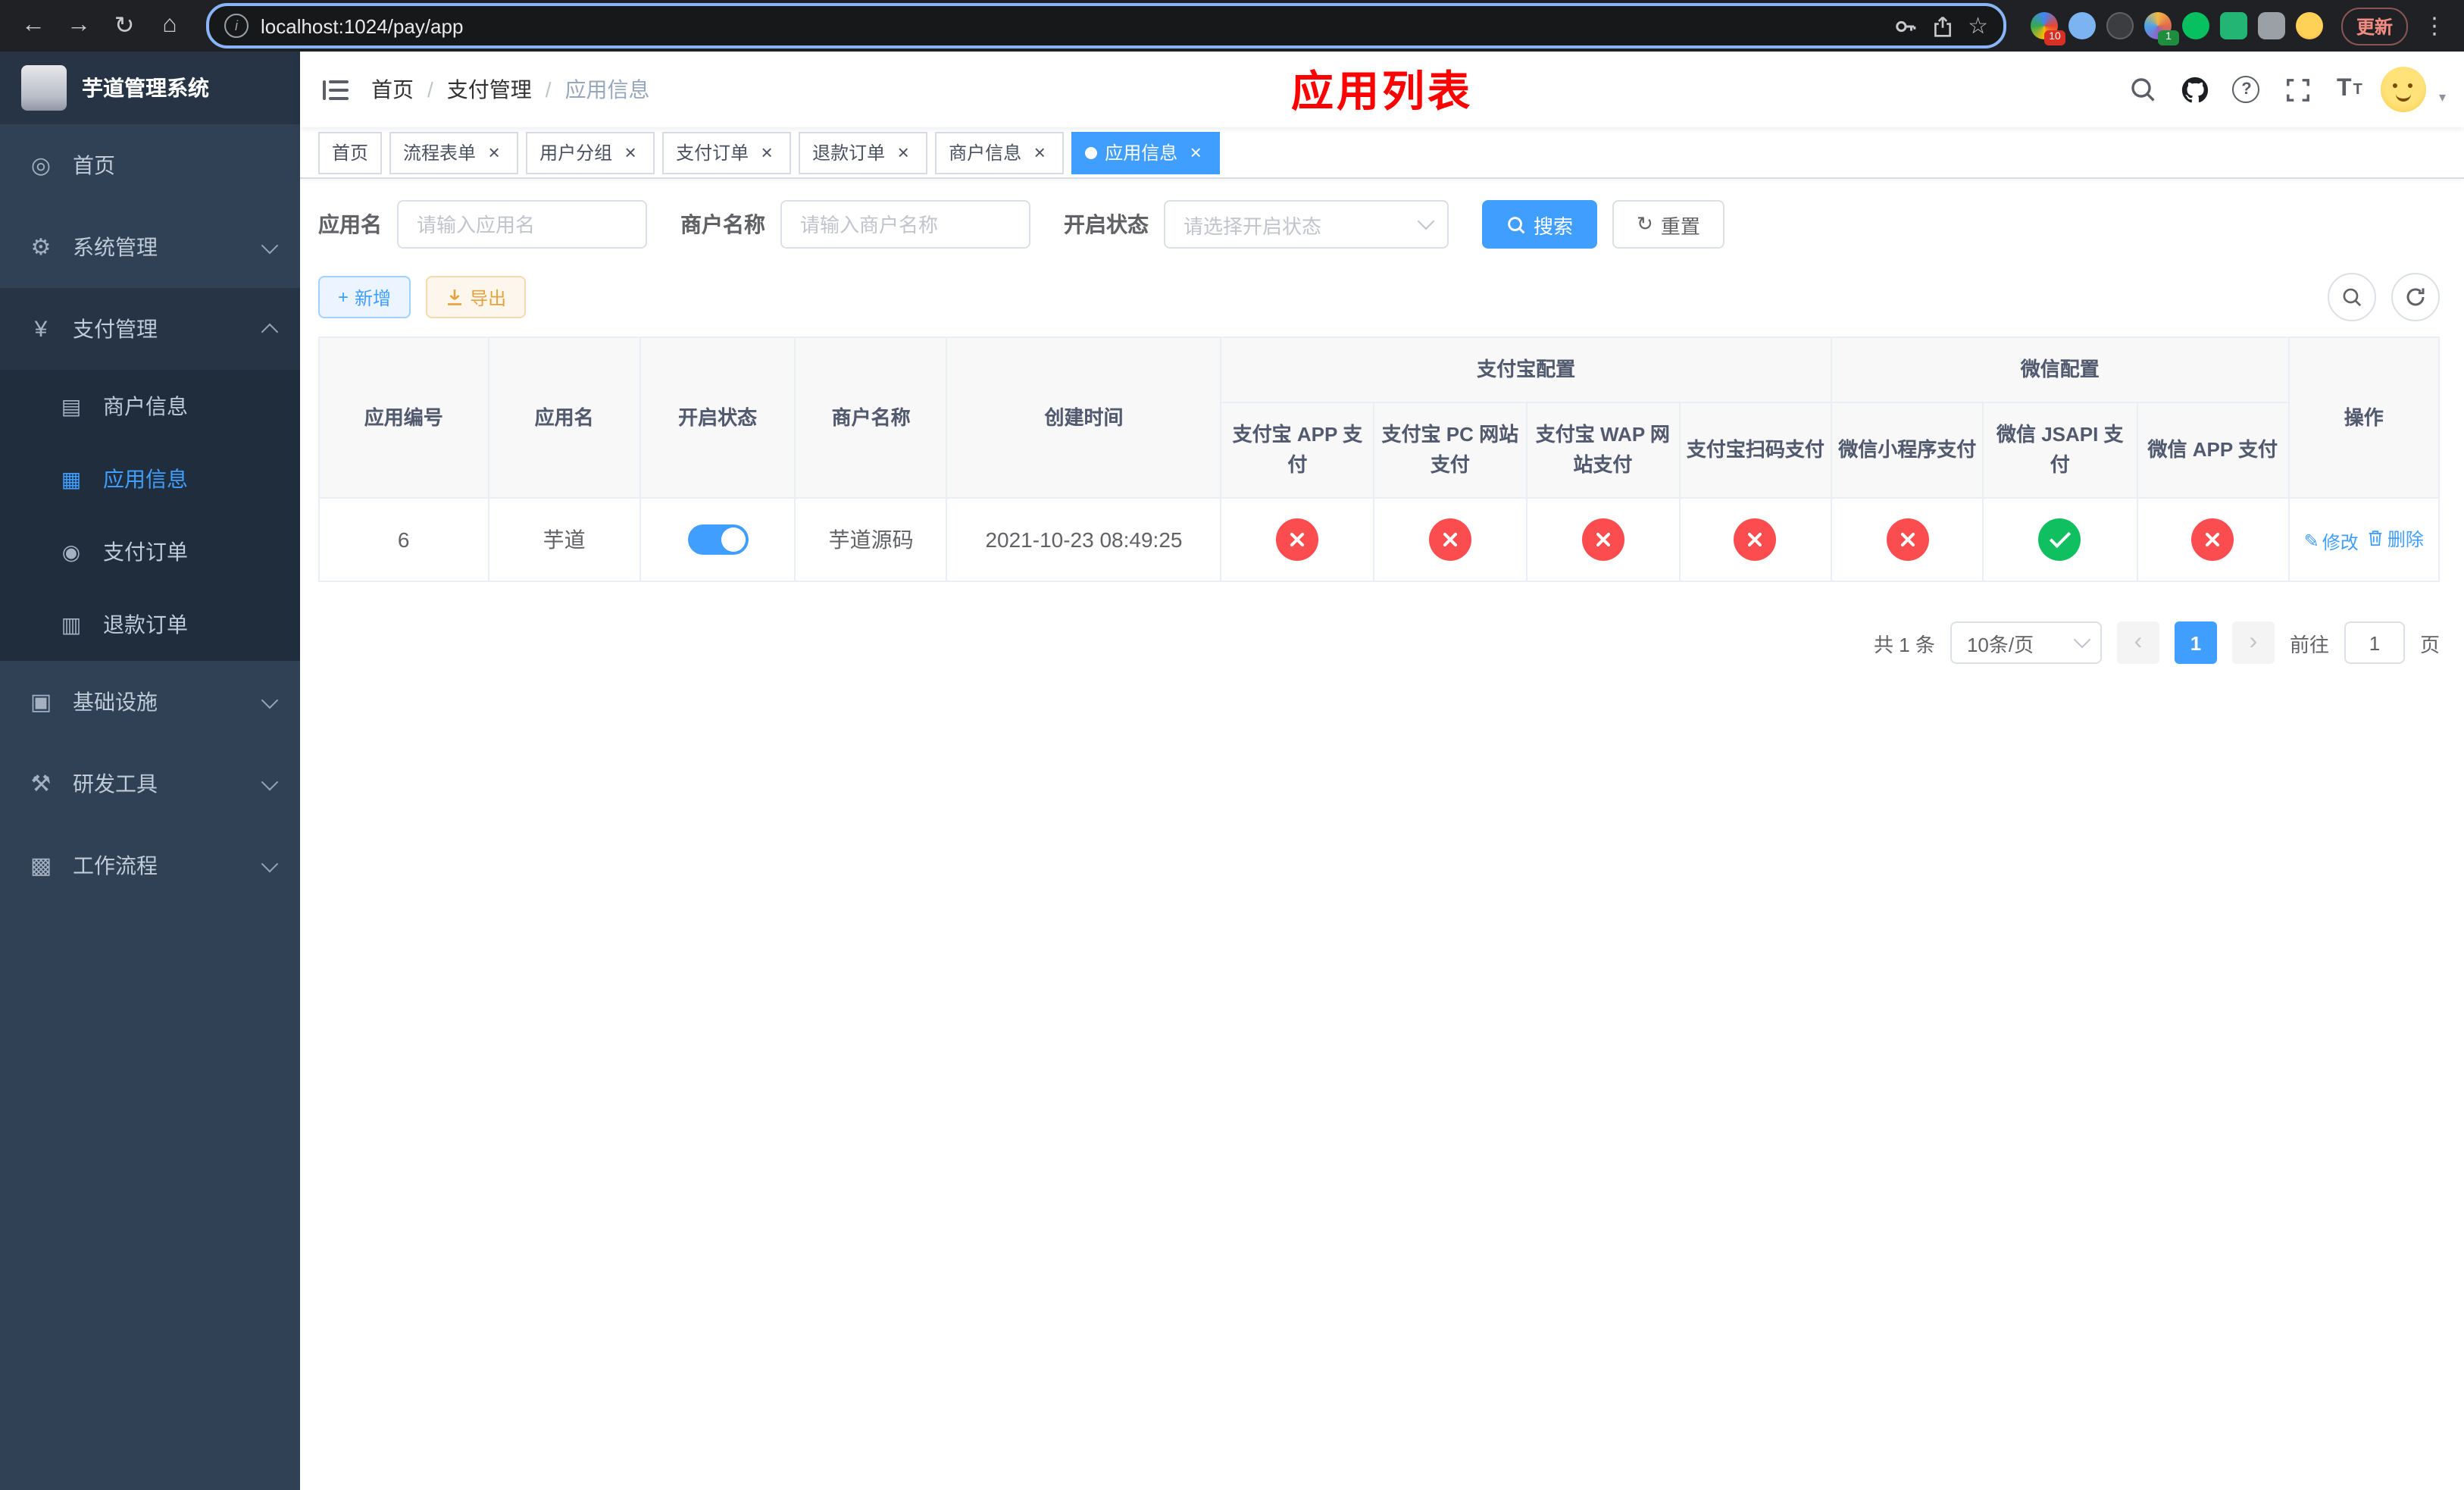 The width and height of the screenshot is (2464, 1490). I want to click on sidebar-item-payment-orders: ◉ 支付订单, so click(150, 552).